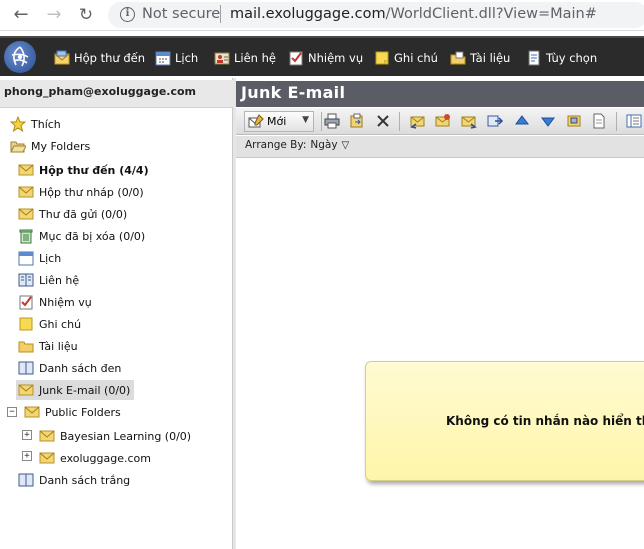 The image size is (644, 549). I want to click on folder-inbox: Hộp thư đến (4/4), so click(83, 170).